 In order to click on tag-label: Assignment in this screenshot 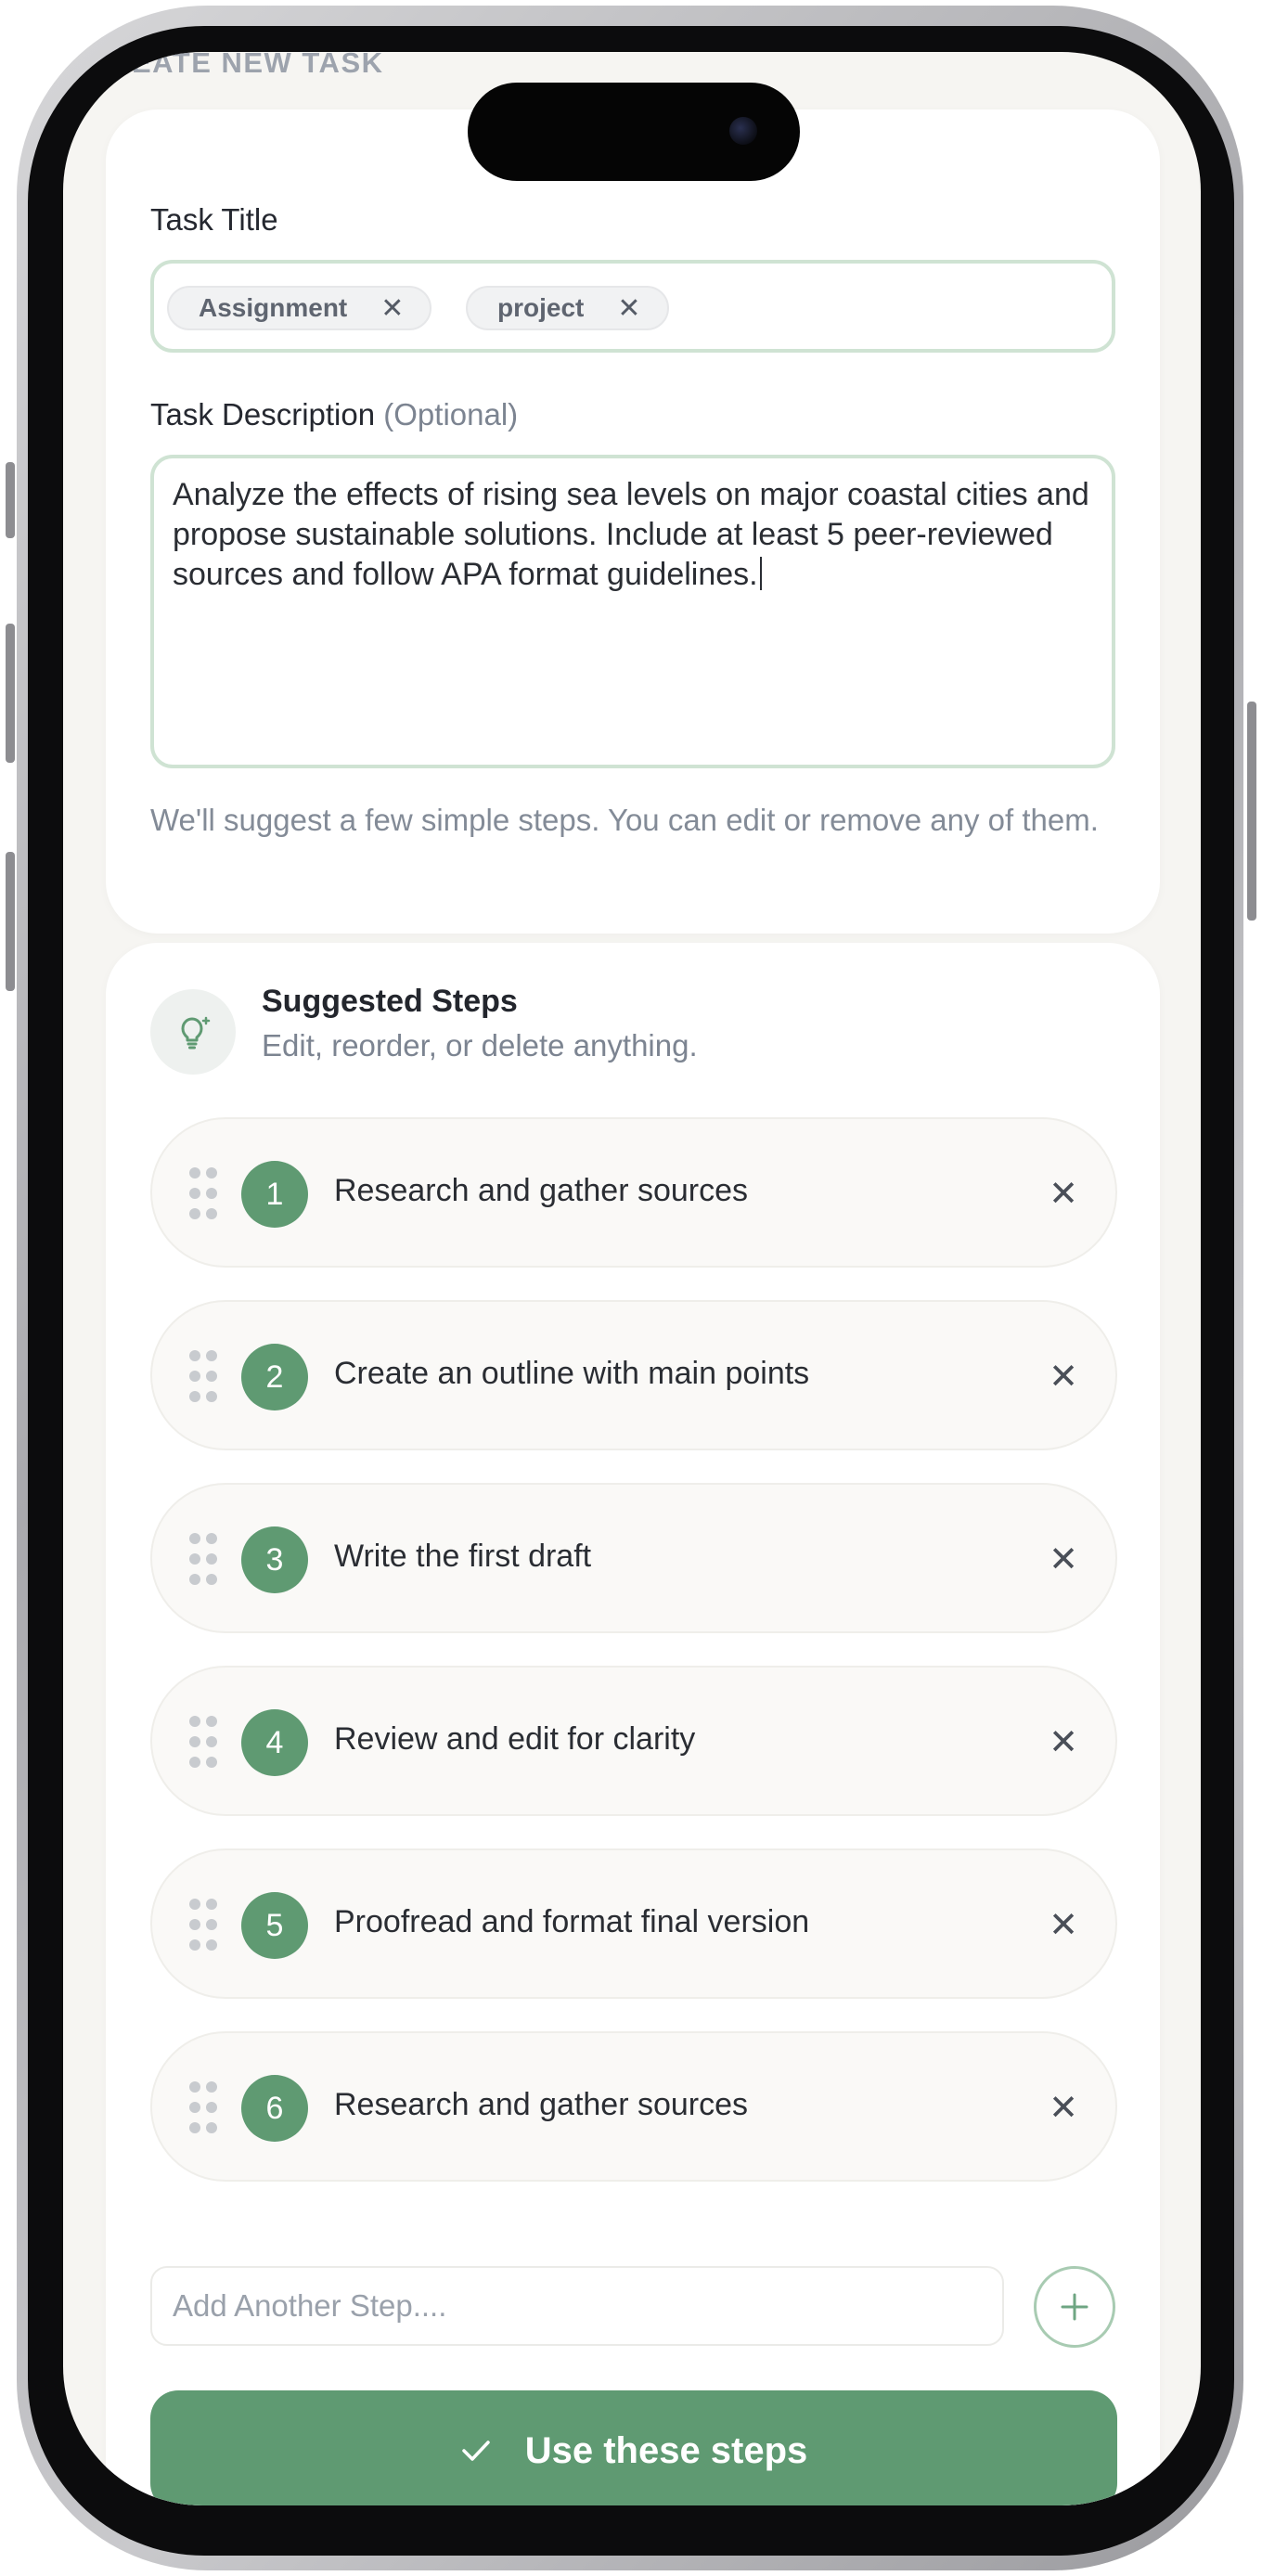, I will do `click(273, 307)`.